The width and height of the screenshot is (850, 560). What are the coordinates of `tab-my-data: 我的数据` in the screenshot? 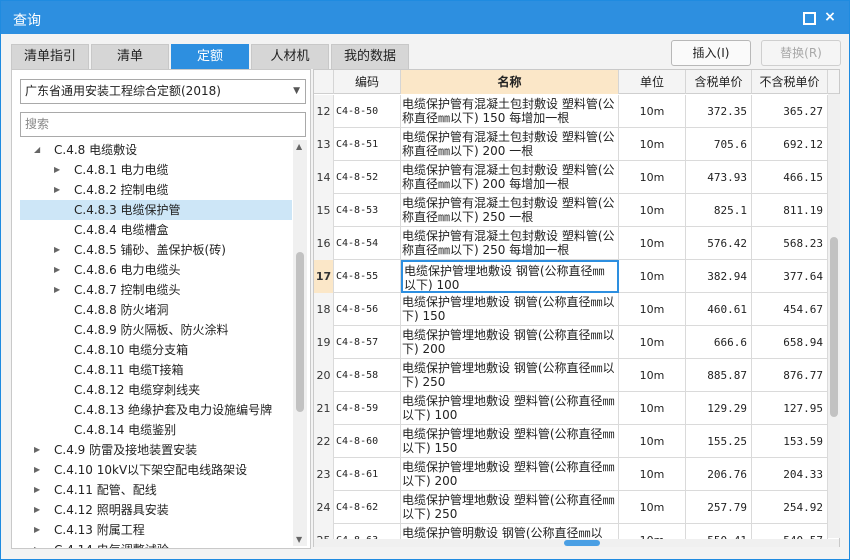 It's located at (370, 56).